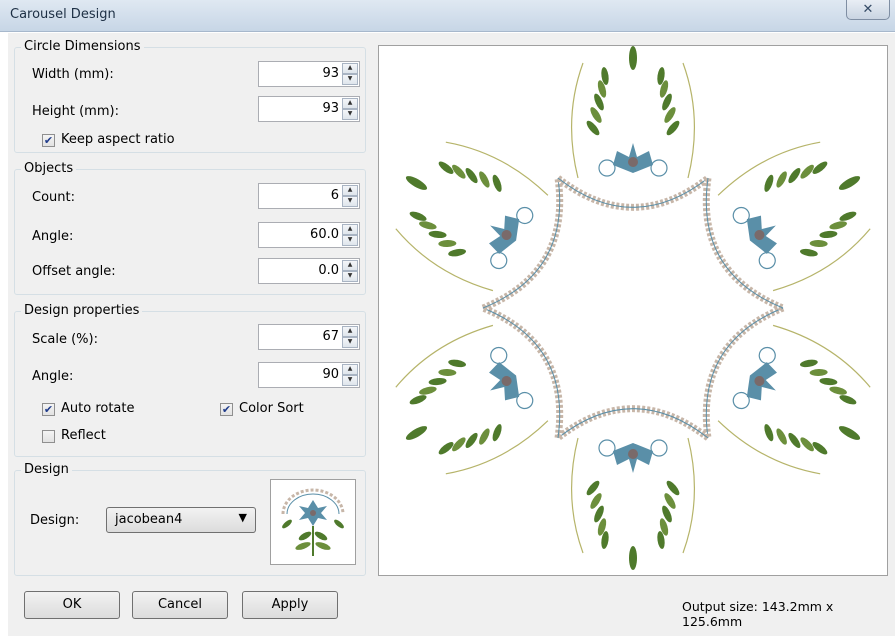  I want to click on design-angle-label: Angle:, so click(53, 376).